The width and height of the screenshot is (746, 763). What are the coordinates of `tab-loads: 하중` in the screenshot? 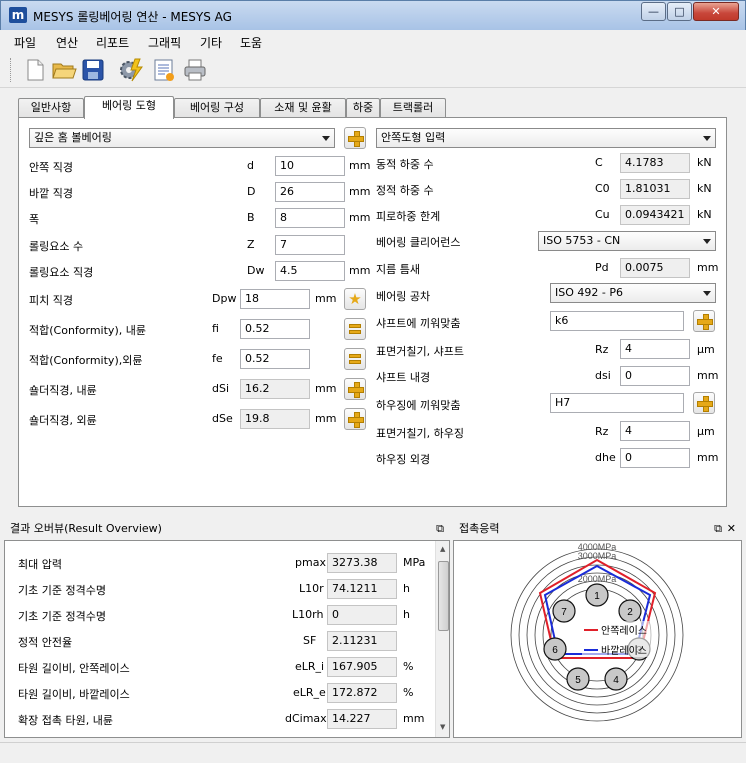 It's located at (363, 108).